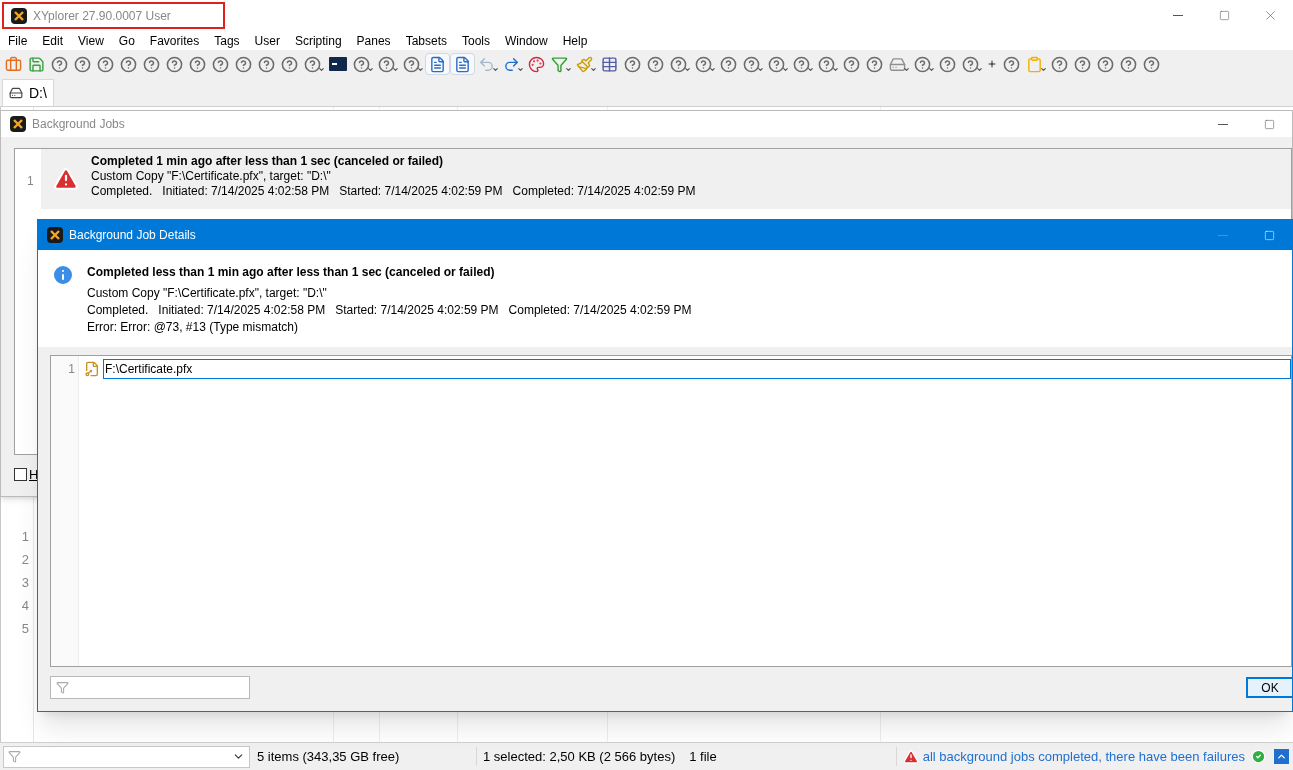 The width and height of the screenshot is (1293, 770). I want to click on ok-button: OK, so click(1269, 687).